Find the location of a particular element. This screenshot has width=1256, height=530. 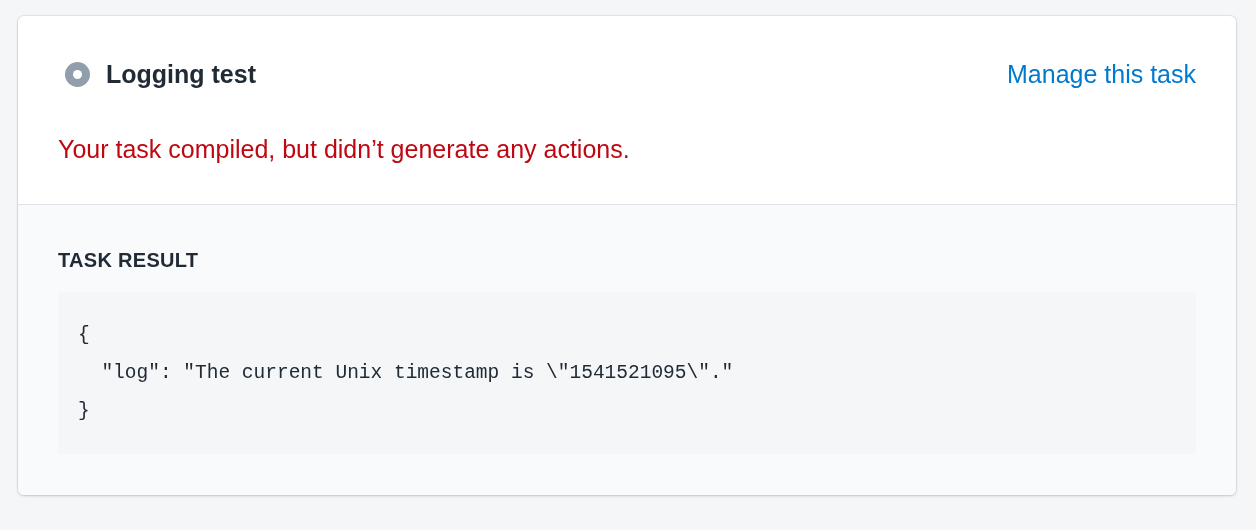

section-heading: TASK RESULT is located at coordinates (129, 260).